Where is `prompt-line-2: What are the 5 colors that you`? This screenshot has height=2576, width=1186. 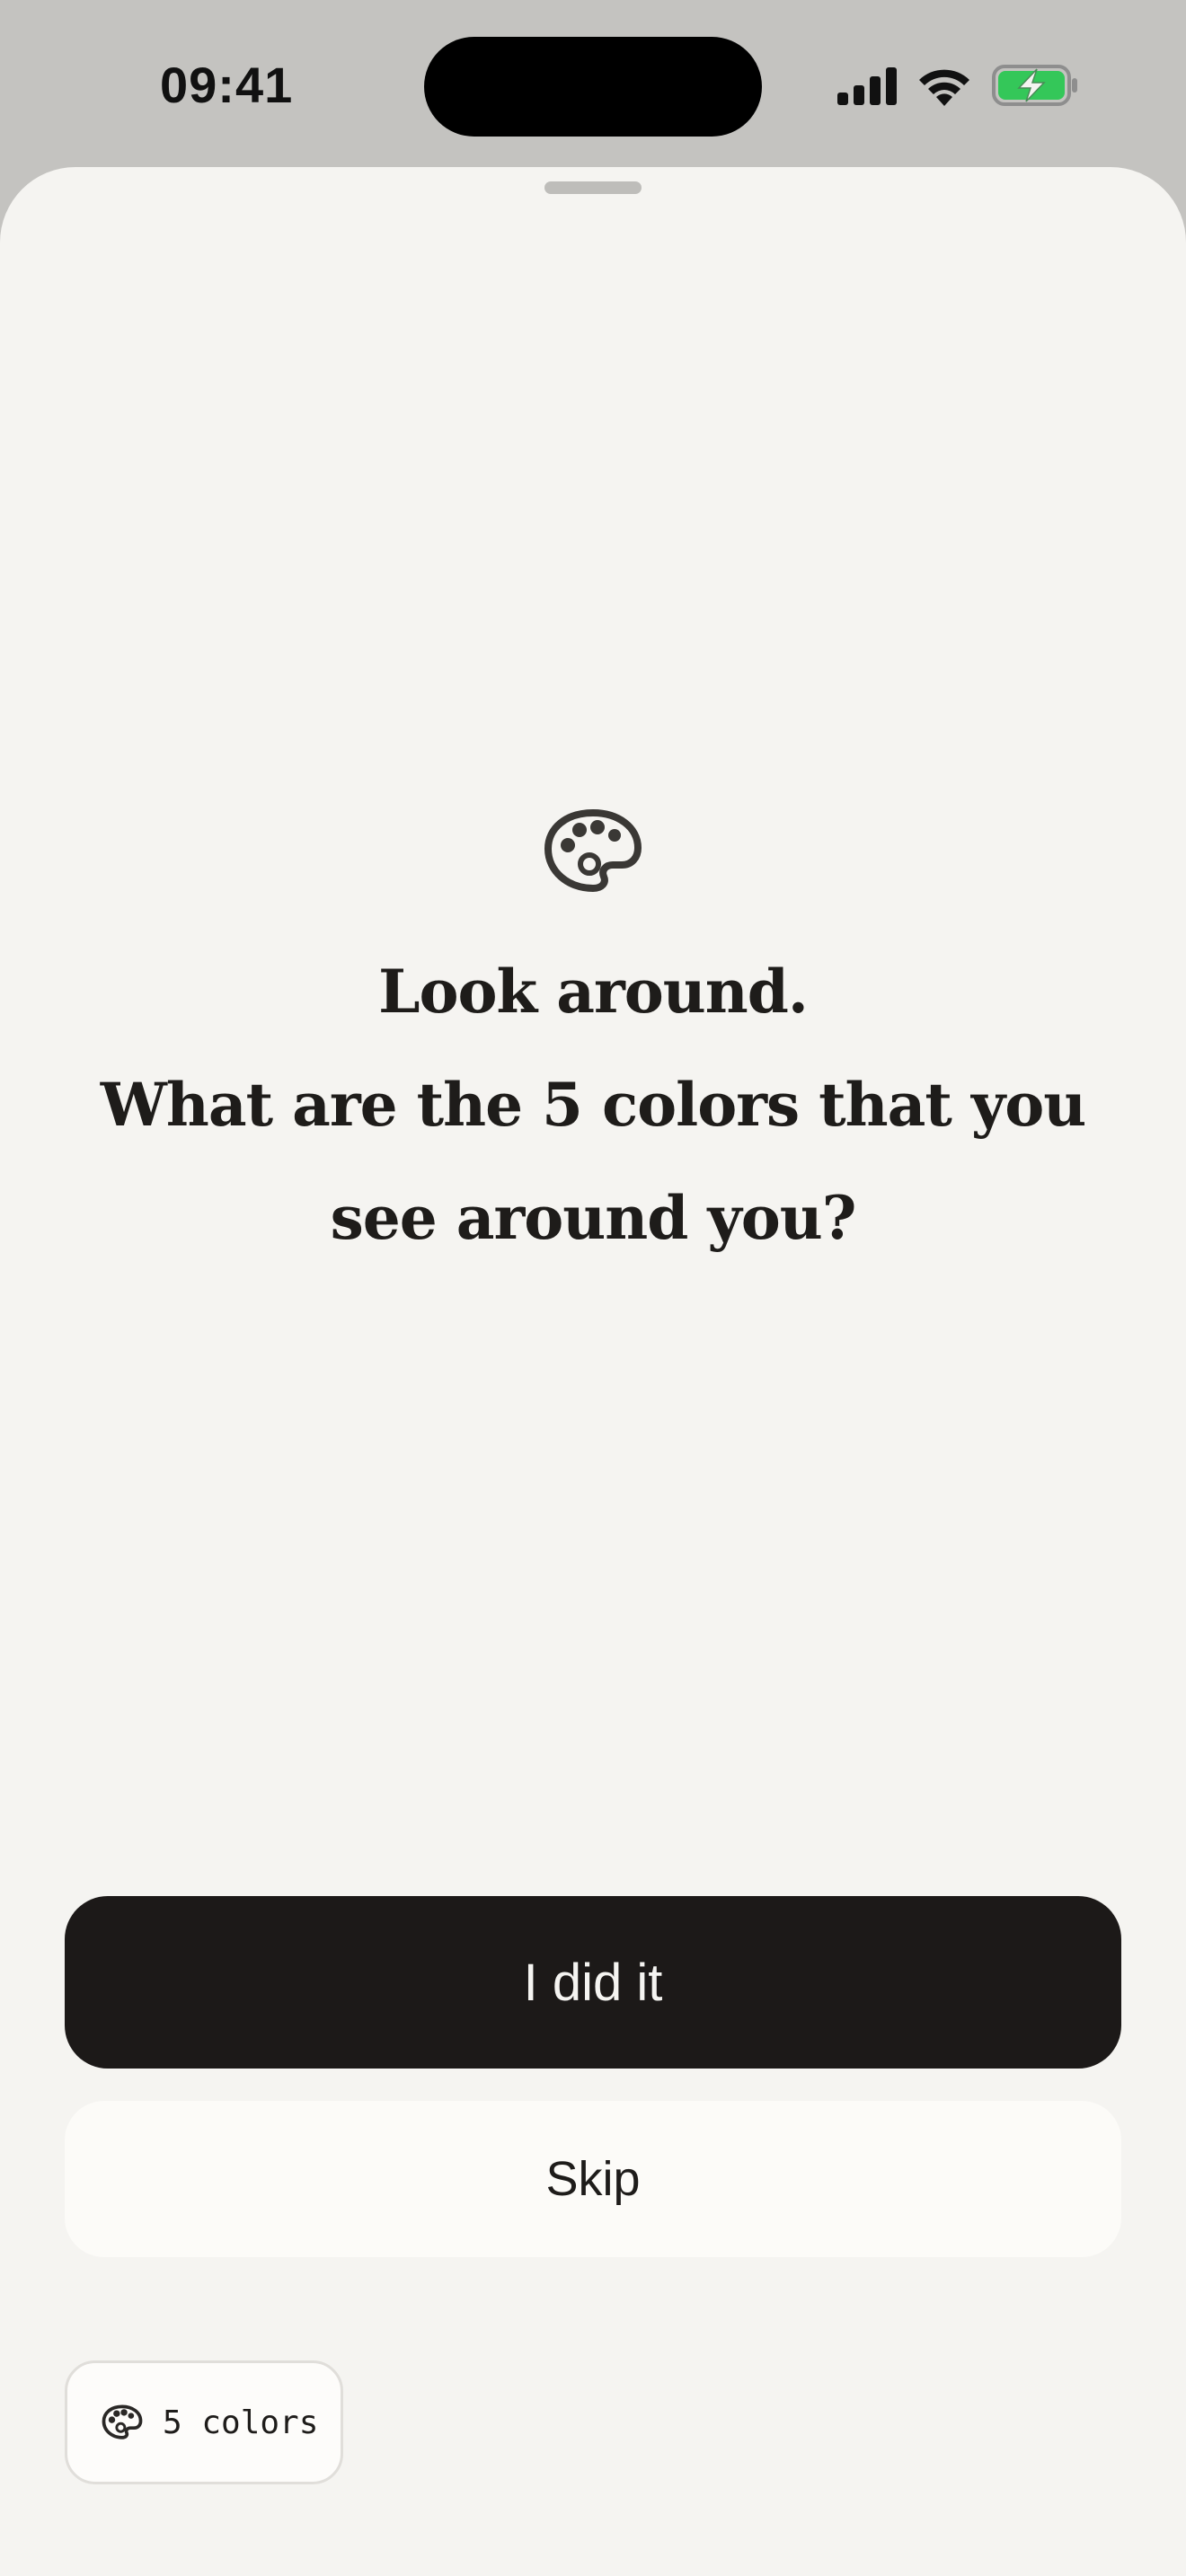 prompt-line-2: What are the 5 colors that you is located at coordinates (593, 1105).